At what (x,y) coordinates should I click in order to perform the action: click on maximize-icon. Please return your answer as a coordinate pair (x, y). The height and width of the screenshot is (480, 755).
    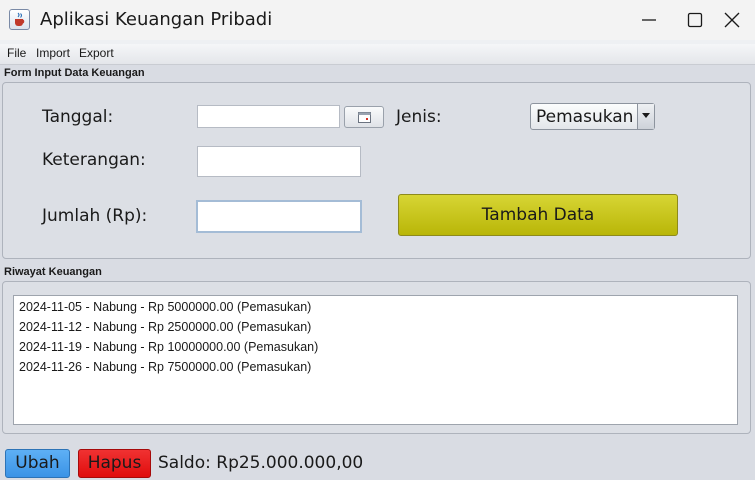
    Looking at the image, I should click on (695, 20).